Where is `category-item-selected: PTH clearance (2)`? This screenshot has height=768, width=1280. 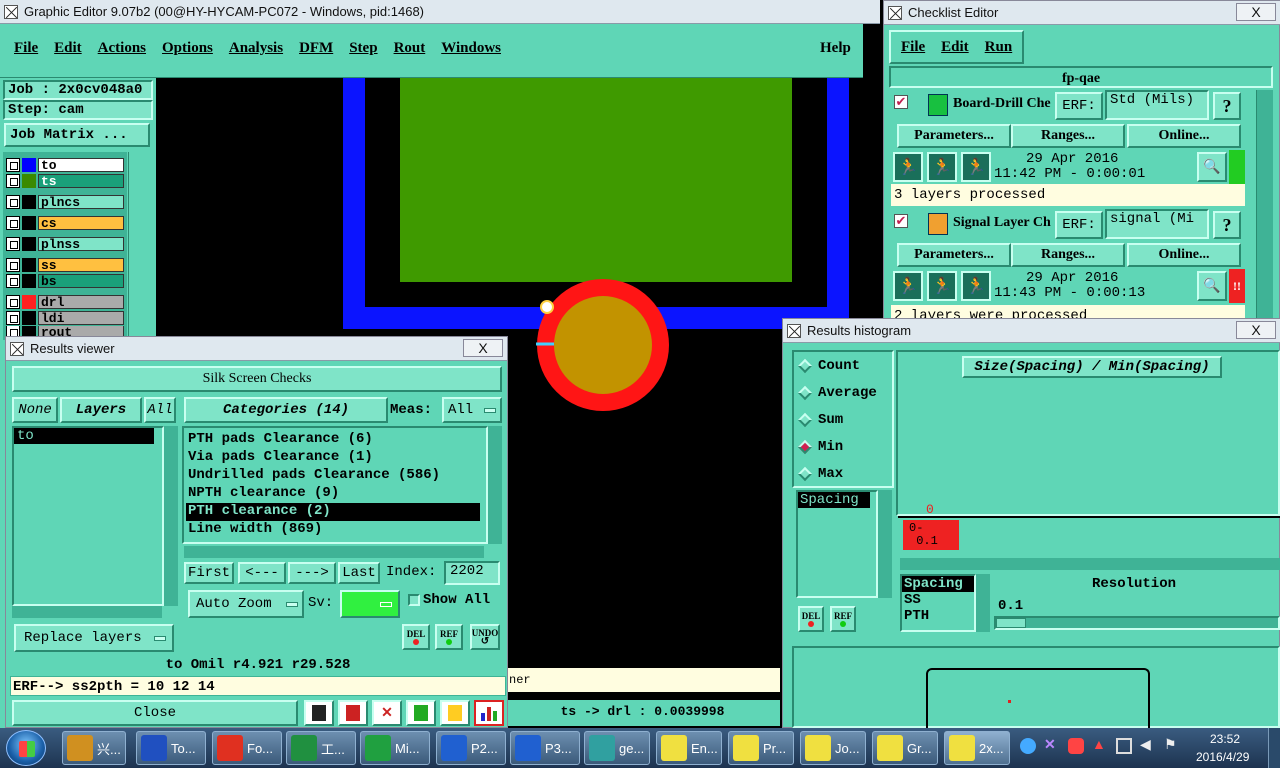 category-item-selected: PTH clearance (2) is located at coordinates (333, 512).